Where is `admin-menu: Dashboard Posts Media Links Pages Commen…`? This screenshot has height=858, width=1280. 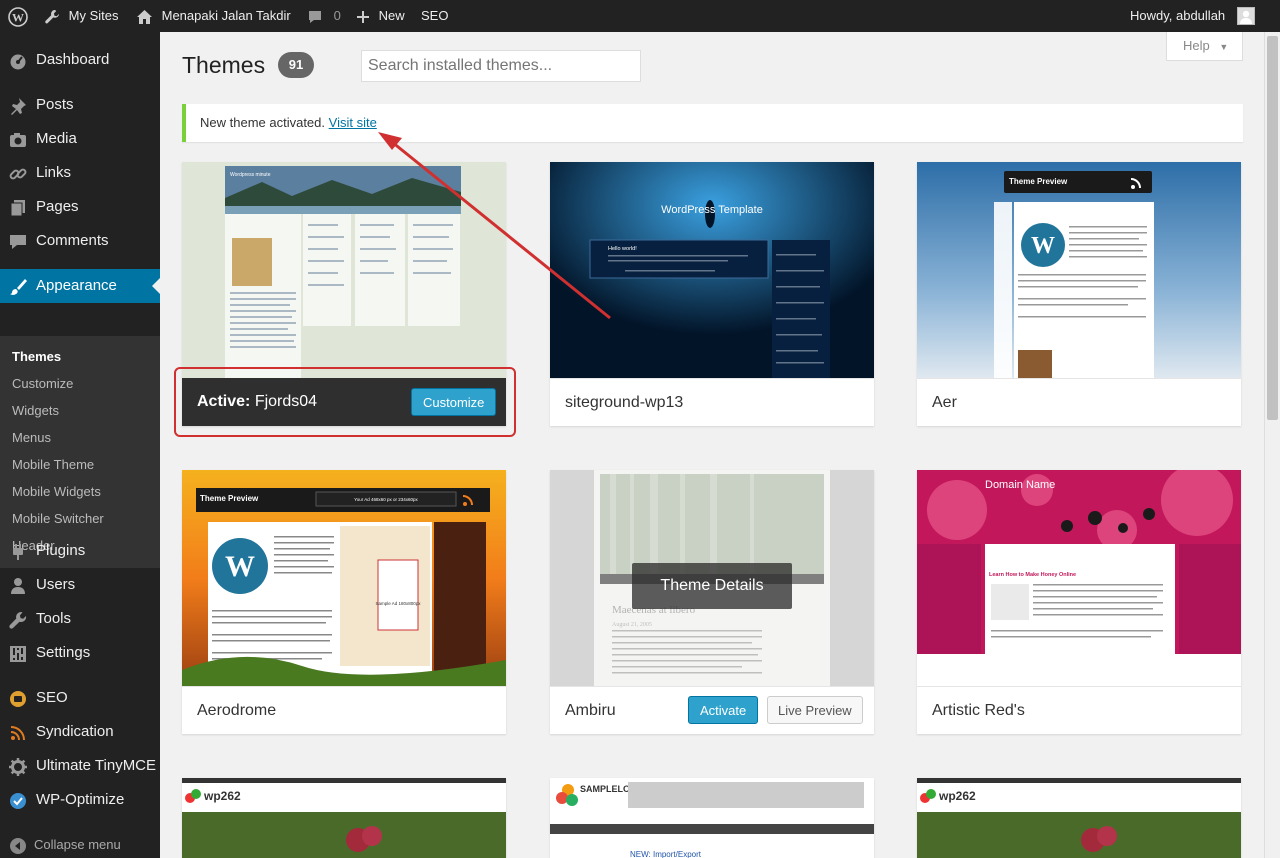
admin-menu: Dashboard Posts Media Links Pages Commen… is located at coordinates (80, 445).